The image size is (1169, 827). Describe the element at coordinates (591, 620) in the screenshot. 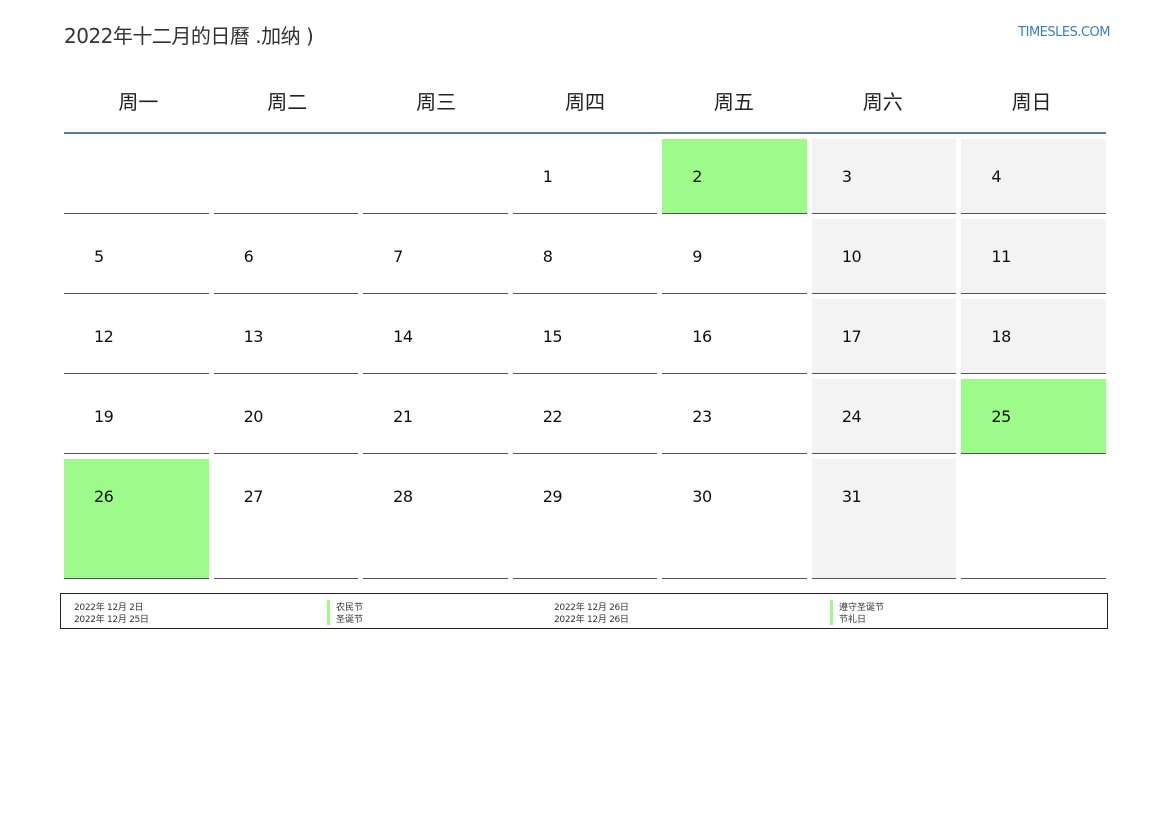

I see `legend-date: 2022年 12月 26日` at that location.